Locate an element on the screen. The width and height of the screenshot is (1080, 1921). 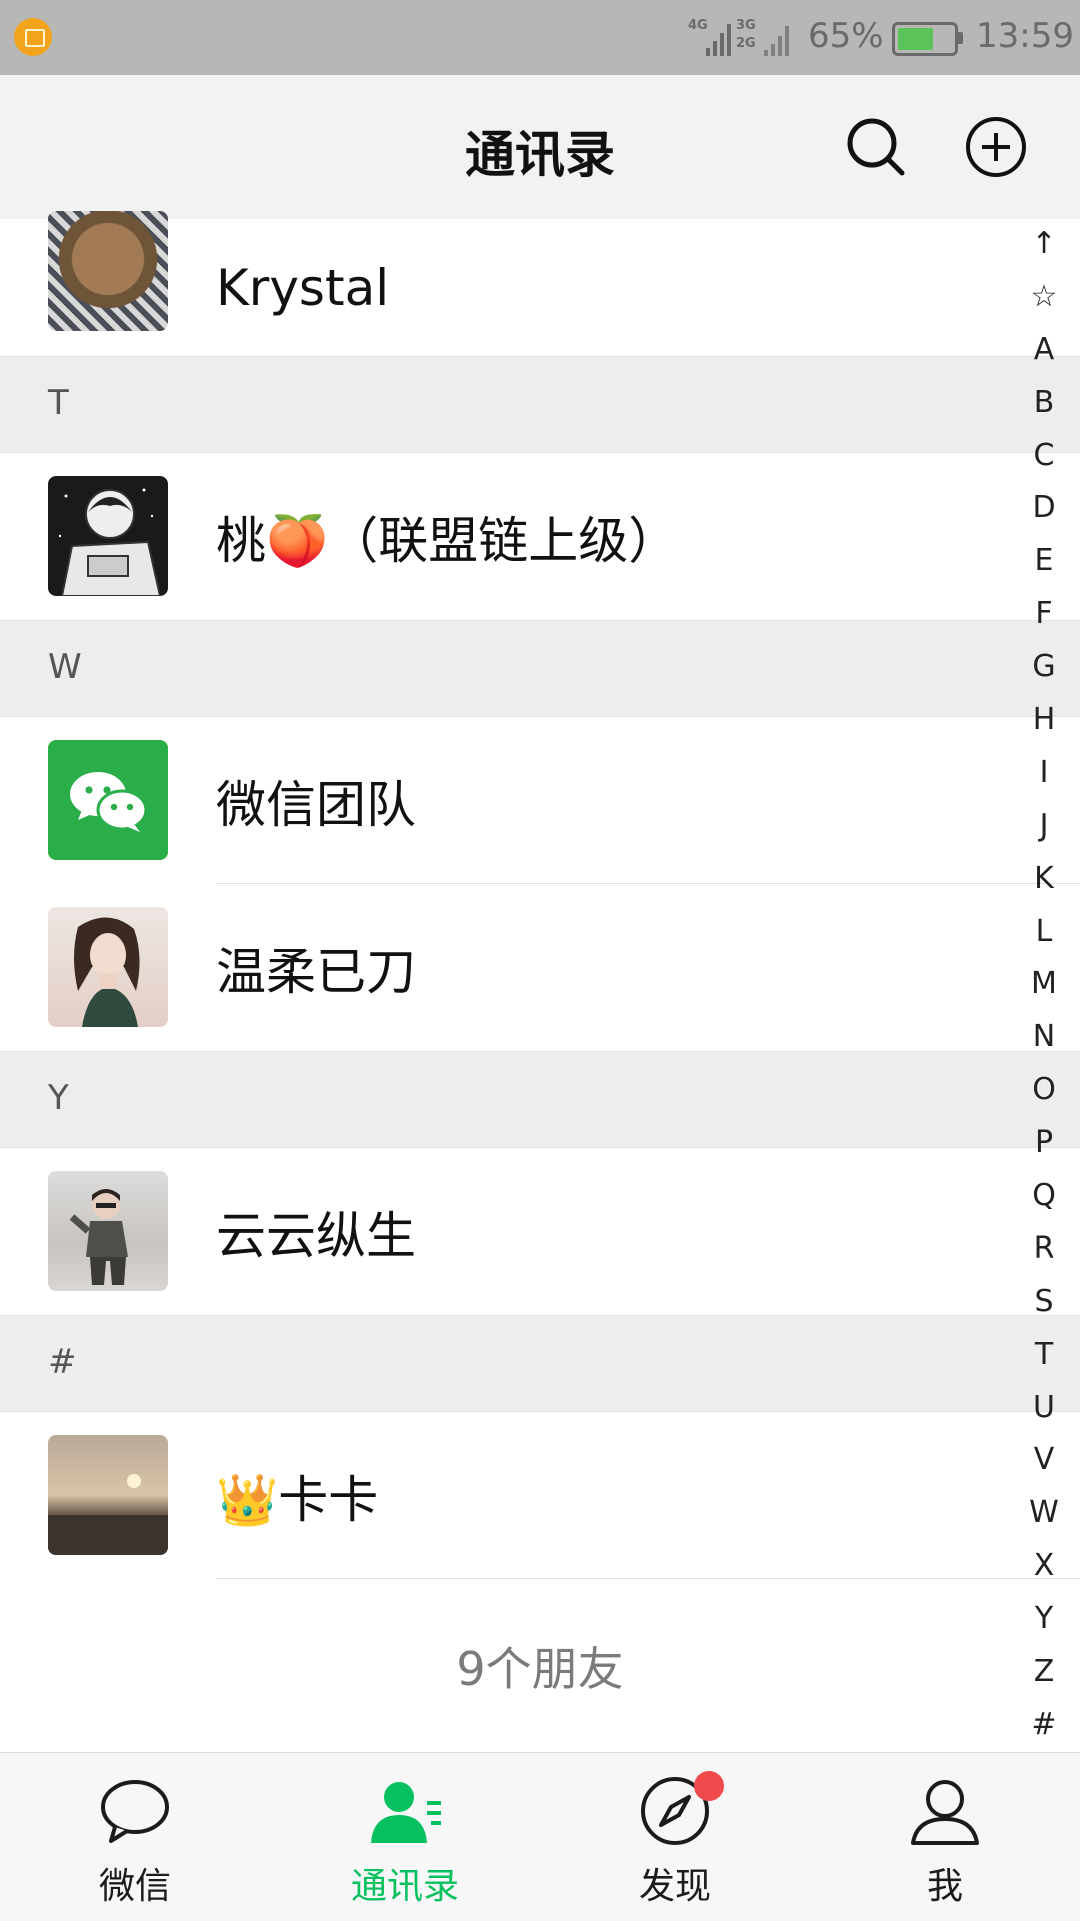
alpha-index-letter: L is located at coordinates (1044, 932).